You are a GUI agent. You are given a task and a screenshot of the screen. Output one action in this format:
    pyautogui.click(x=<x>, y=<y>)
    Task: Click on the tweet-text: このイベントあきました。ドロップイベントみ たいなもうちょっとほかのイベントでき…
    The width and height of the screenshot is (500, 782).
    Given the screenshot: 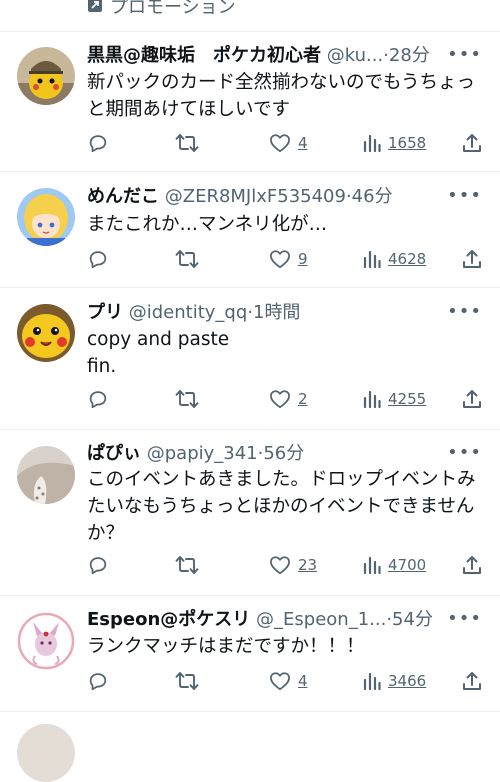 What is the action you would take?
    pyautogui.click(x=281, y=506)
    